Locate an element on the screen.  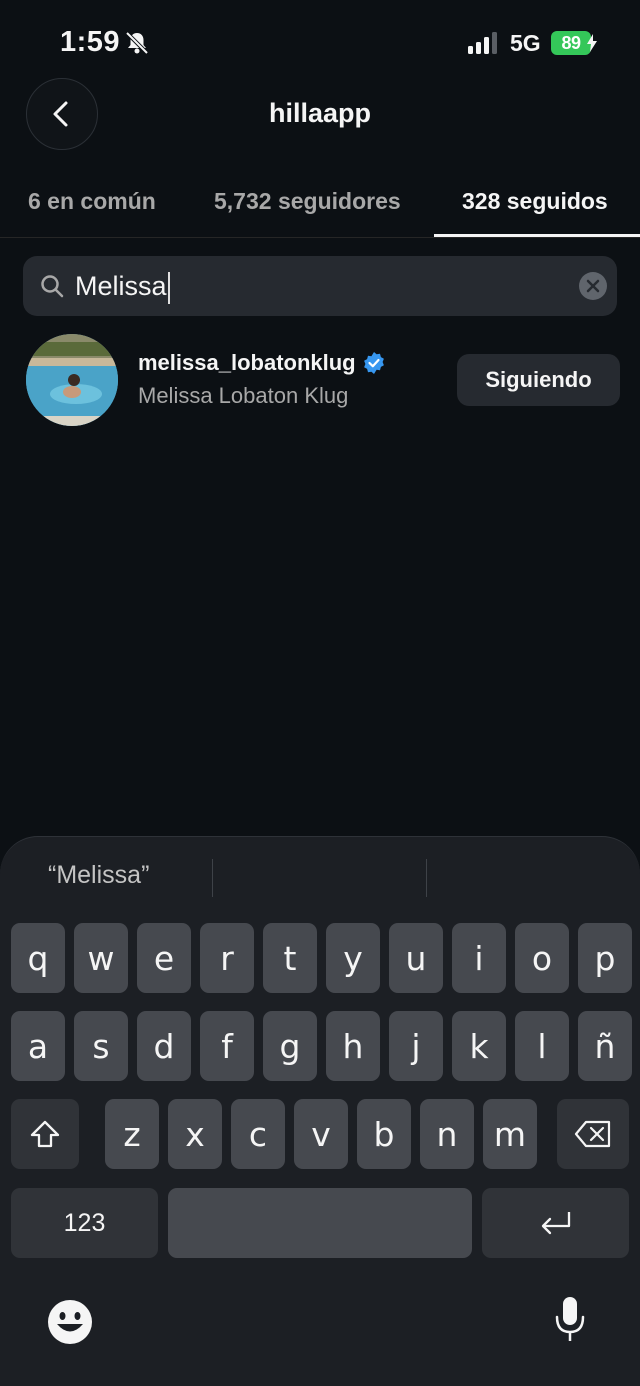
backspace-key is located at coordinates (593, 1134).